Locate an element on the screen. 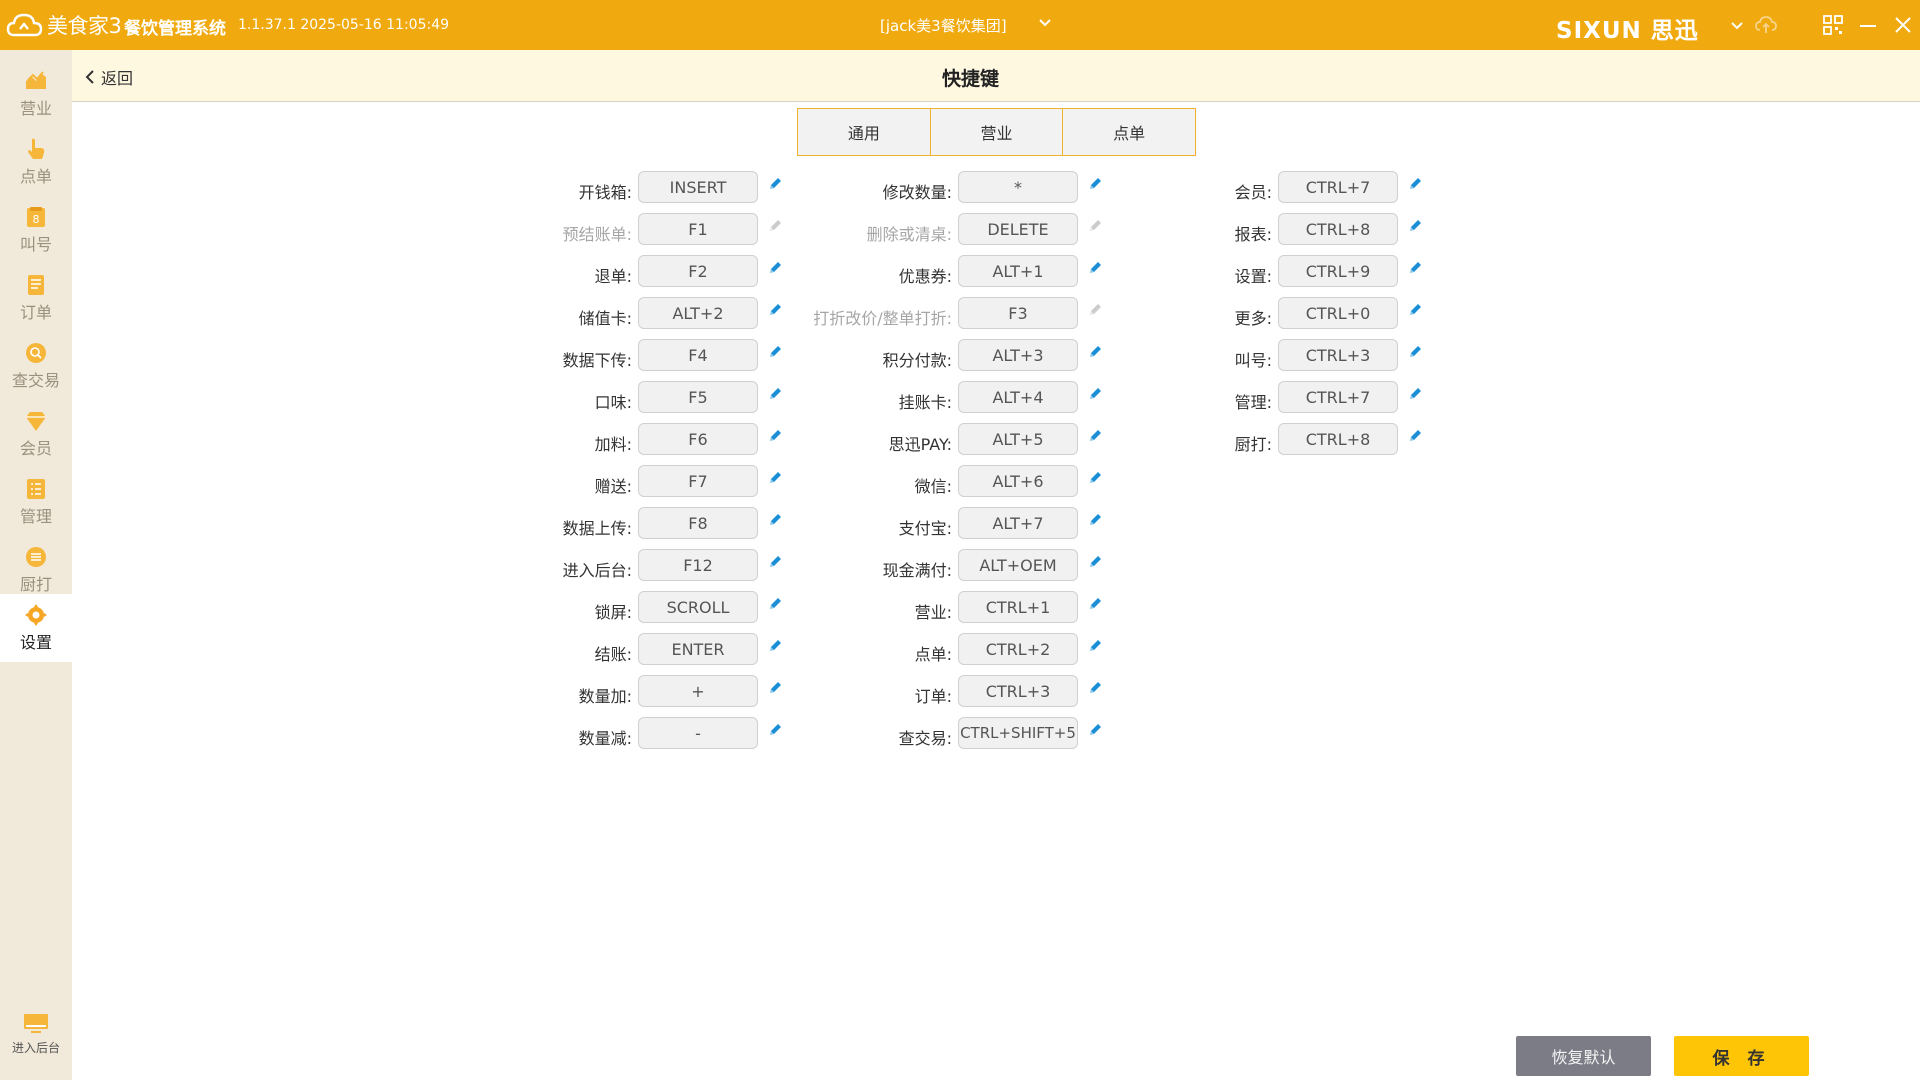 This screenshot has width=1920, height=1080. cloud-upload-icon is located at coordinates (1766, 25).